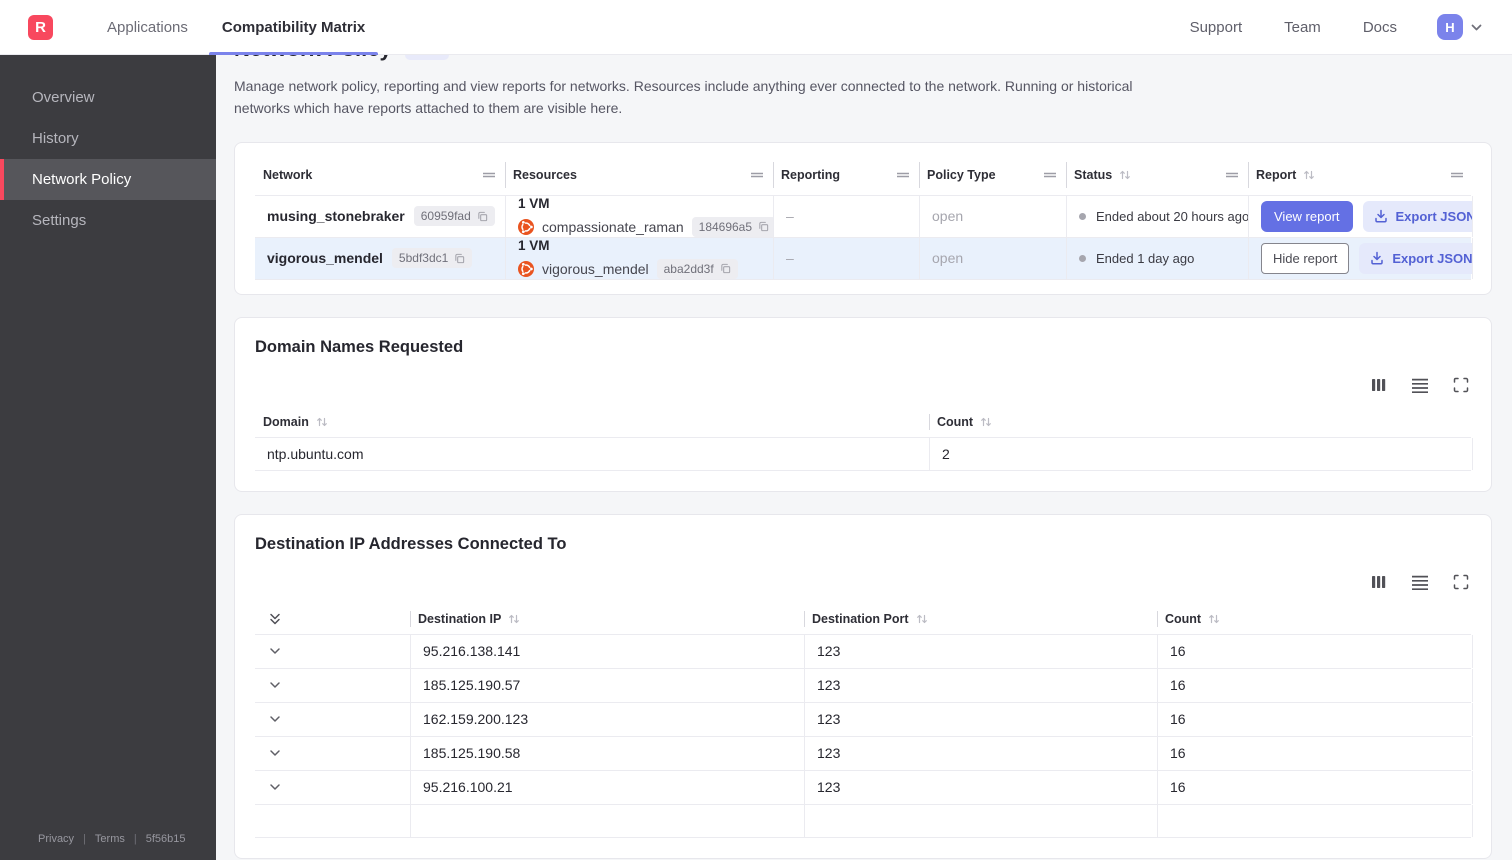 The image size is (1512, 860). I want to click on destination-ip-cell: 185.125.190.57, so click(607, 685).